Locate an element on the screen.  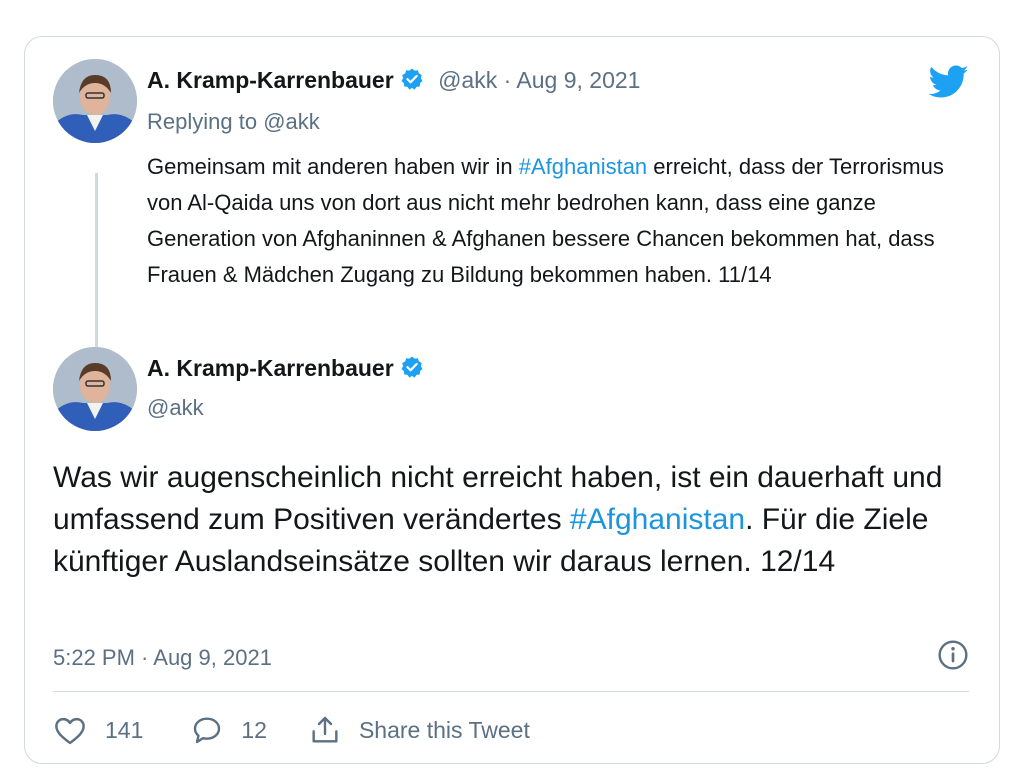
info-icon is located at coordinates (953, 657).